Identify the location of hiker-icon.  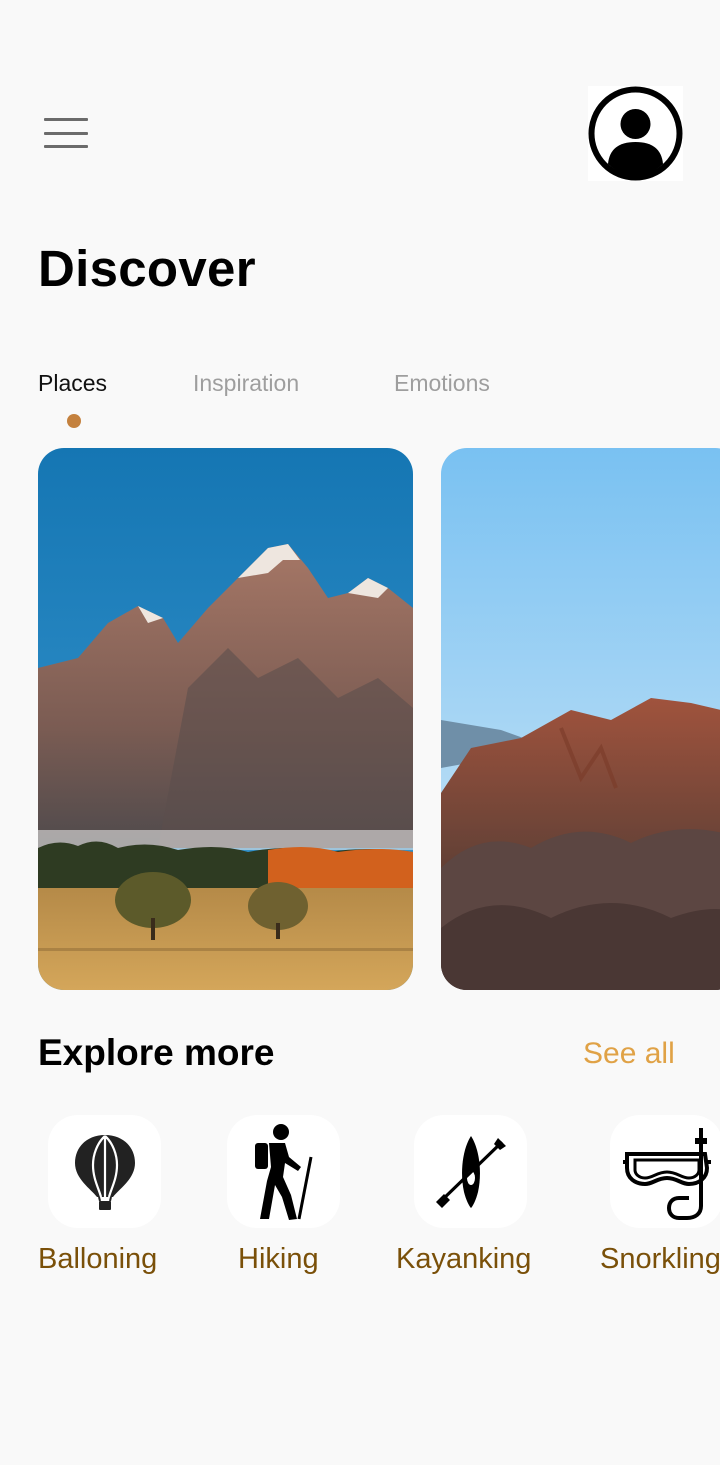
(283, 1171).